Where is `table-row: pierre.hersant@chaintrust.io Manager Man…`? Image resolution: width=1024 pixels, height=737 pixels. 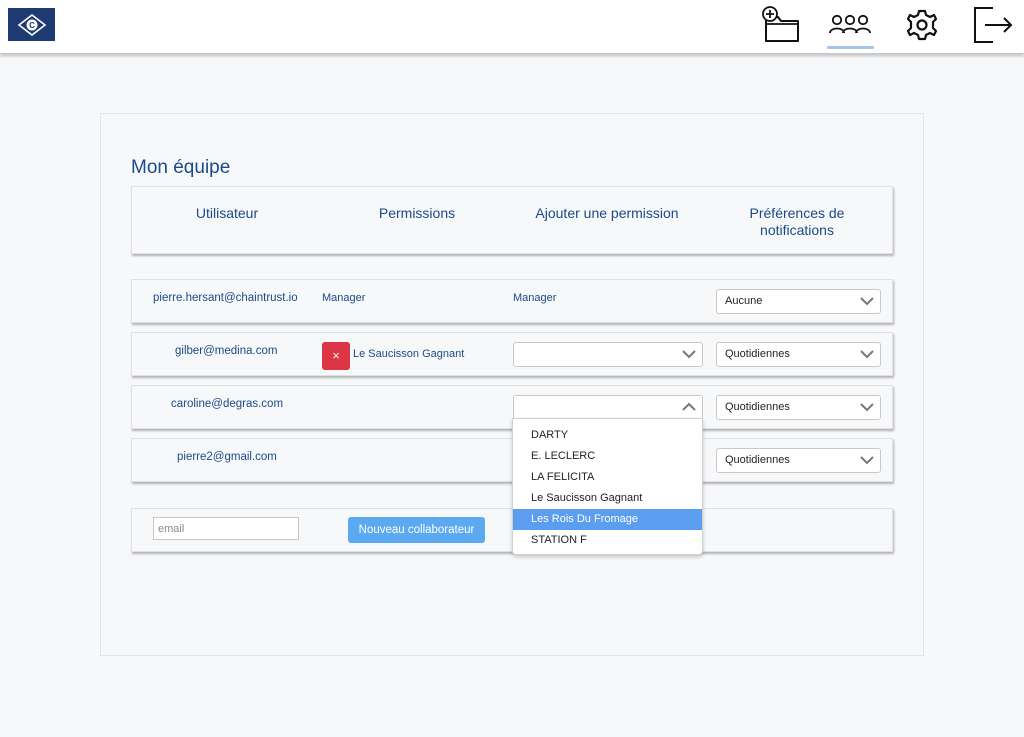 table-row: pierre.hersant@chaintrust.io Manager Man… is located at coordinates (512, 301).